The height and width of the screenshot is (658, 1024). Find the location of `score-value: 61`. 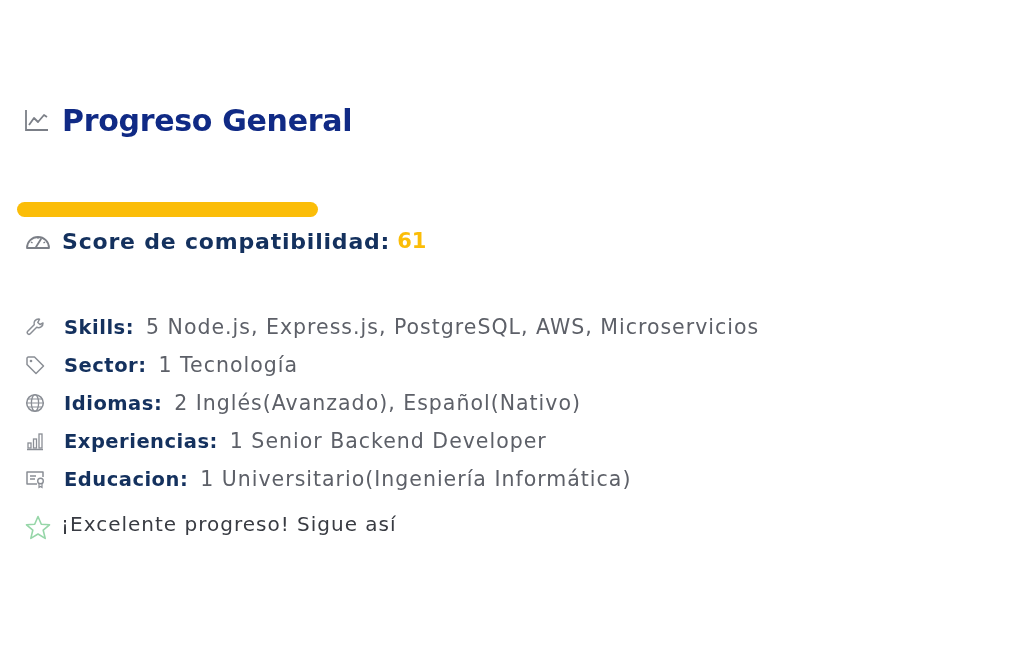

score-value: 61 is located at coordinates (412, 241).